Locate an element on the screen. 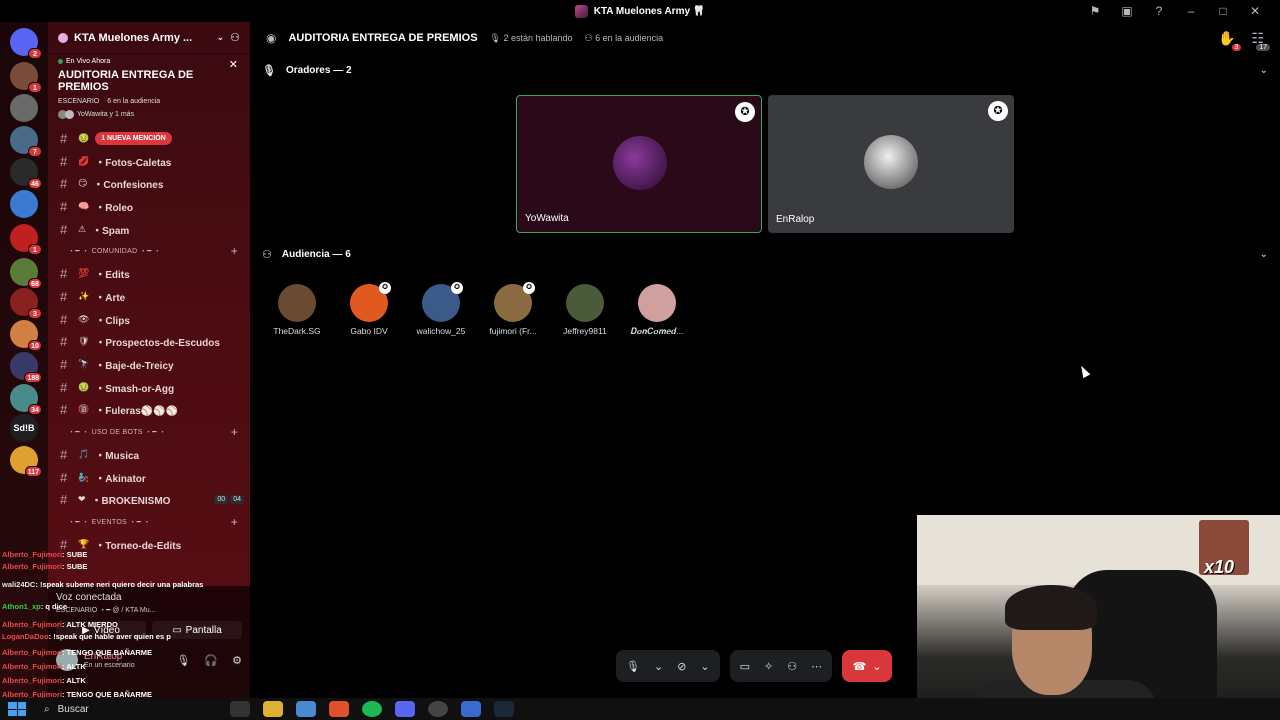 Image resolution: width=1280 pixels, height=720 pixels. channel-item: # 😏 ・Confesiones is located at coordinates (149, 183).